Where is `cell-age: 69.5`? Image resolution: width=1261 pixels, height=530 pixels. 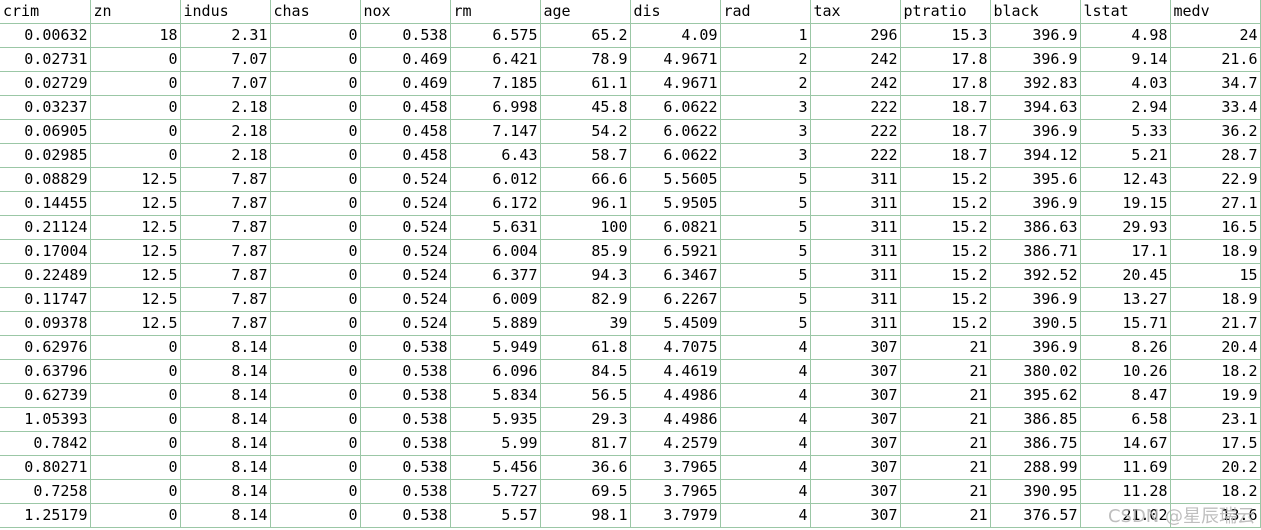
cell-age: 69.5 is located at coordinates (585, 491).